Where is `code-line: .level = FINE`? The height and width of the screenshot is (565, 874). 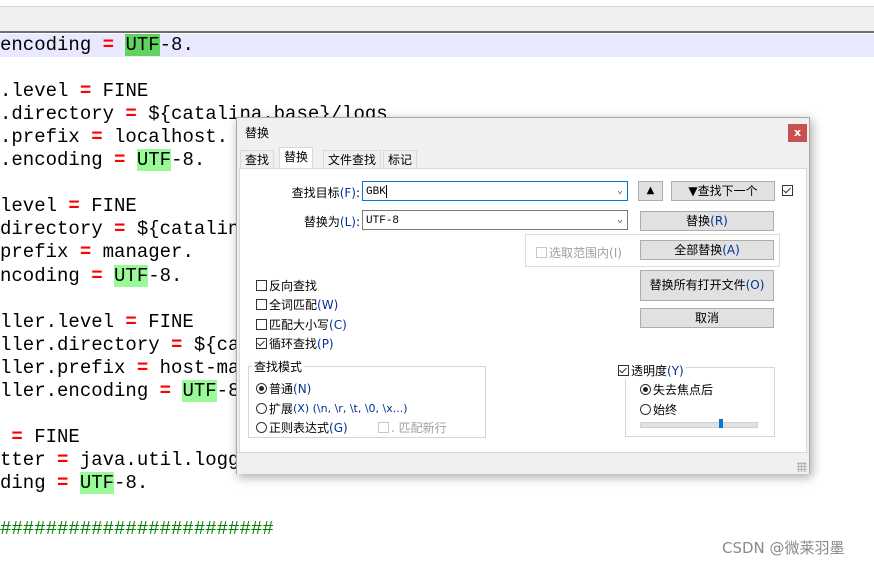
code-line: .level = FINE is located at coordinates (74, 91).